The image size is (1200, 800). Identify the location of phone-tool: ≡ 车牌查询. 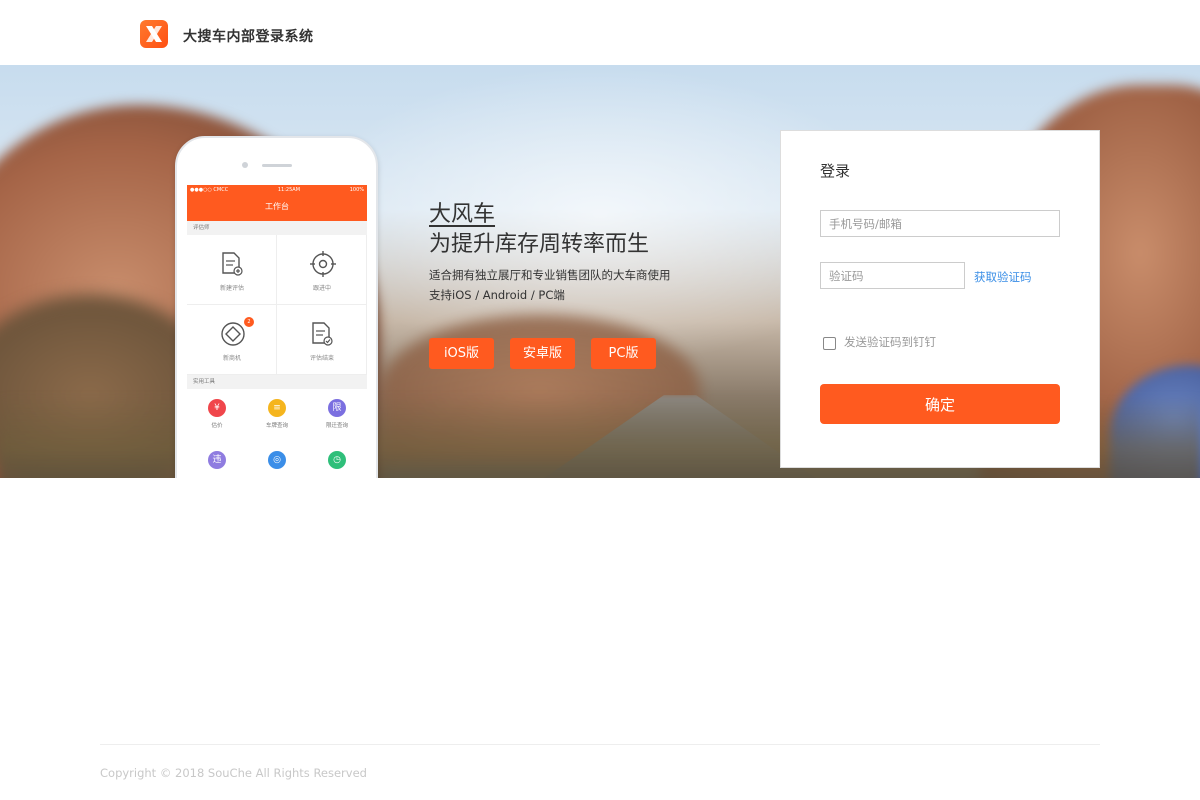
(277, 415).